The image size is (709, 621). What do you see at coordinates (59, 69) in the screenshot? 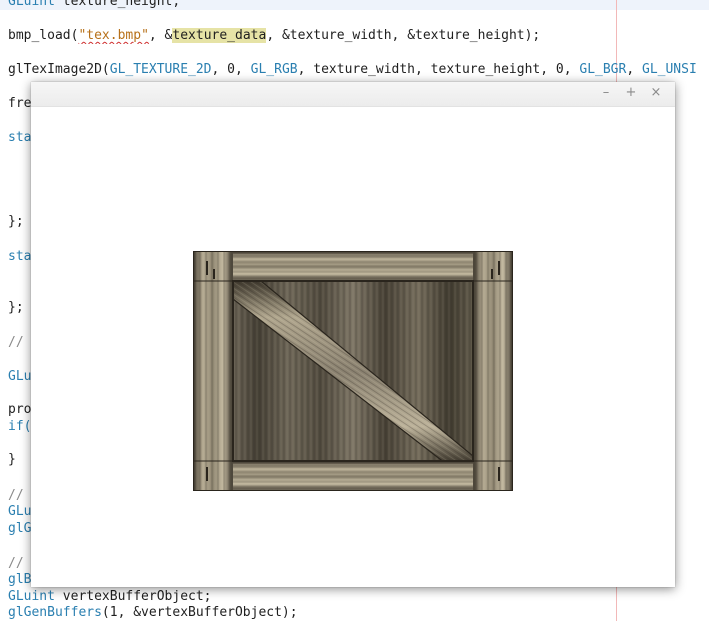
I see `code-token: glTexImage2D(` at bounding box center [59, 69].